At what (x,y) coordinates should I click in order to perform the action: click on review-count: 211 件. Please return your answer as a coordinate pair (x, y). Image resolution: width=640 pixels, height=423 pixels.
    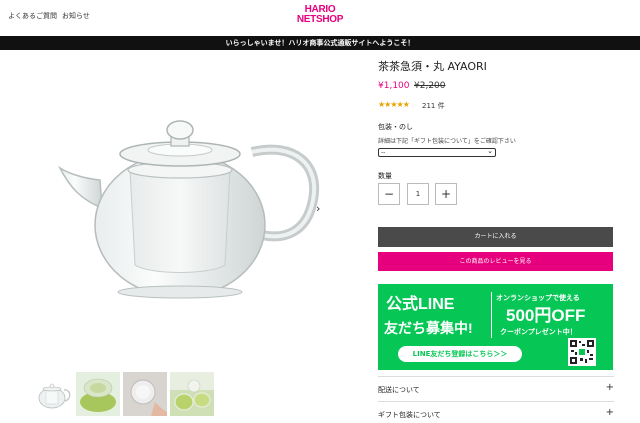
    Looking at the image, I should click on (433, 106).